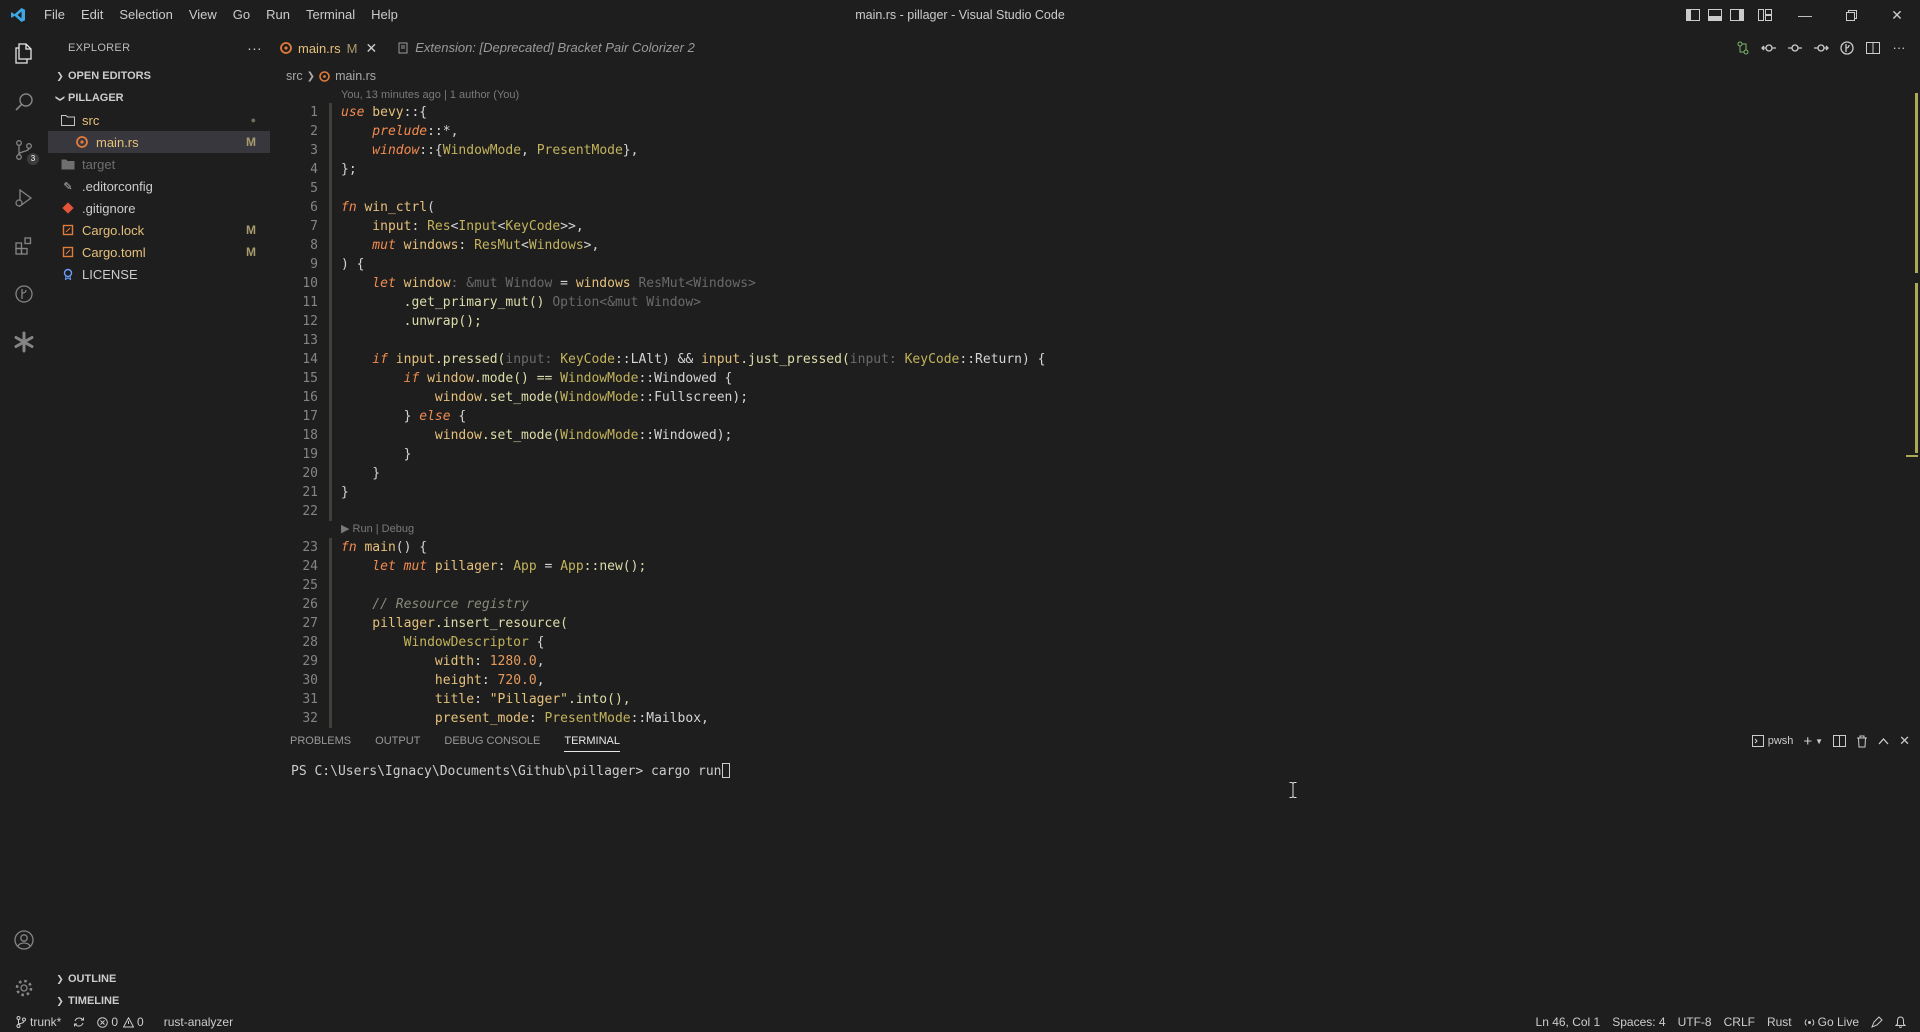 This screenshot has width=1920, height=1032. I want to click on account-icon, so click(24, 940).